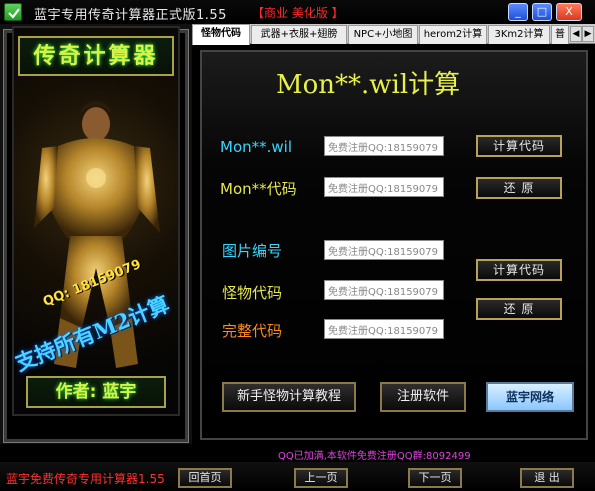 The height and width of the screenshot is (491, 595). I want to click on tab-npc-minimap: NPC+小地图, so click(383, 34).